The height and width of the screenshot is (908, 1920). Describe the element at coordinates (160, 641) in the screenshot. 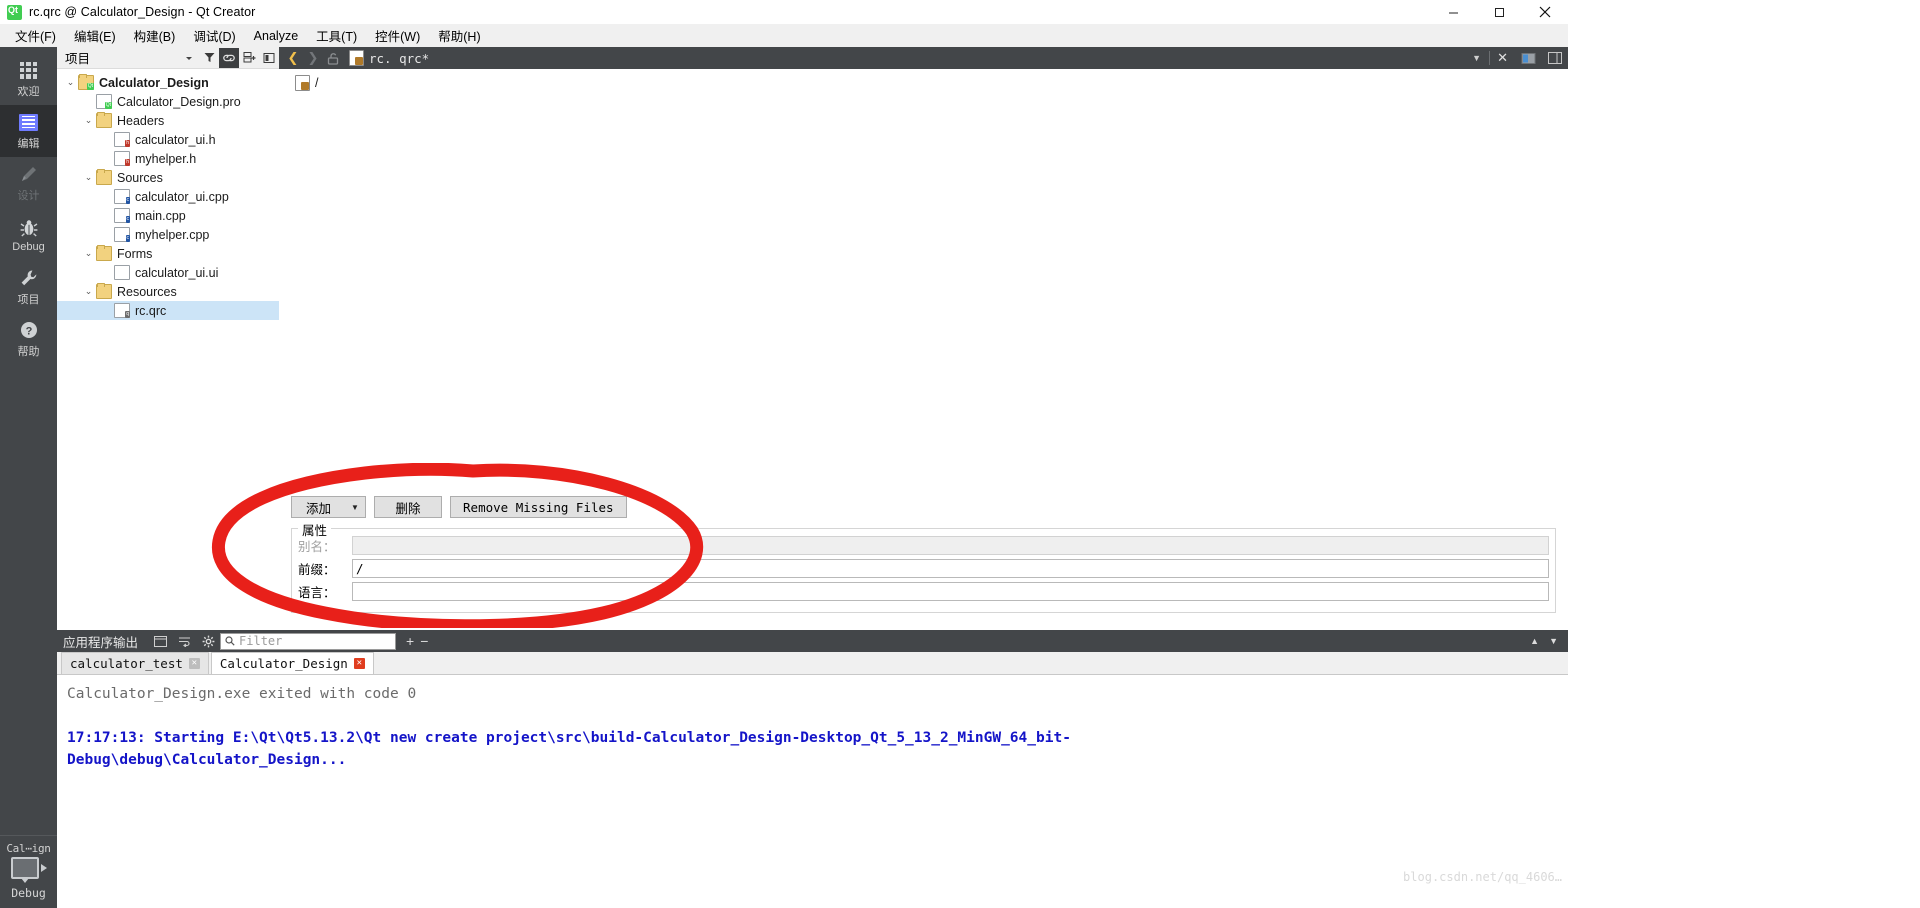

I see `window-icon` at that location.